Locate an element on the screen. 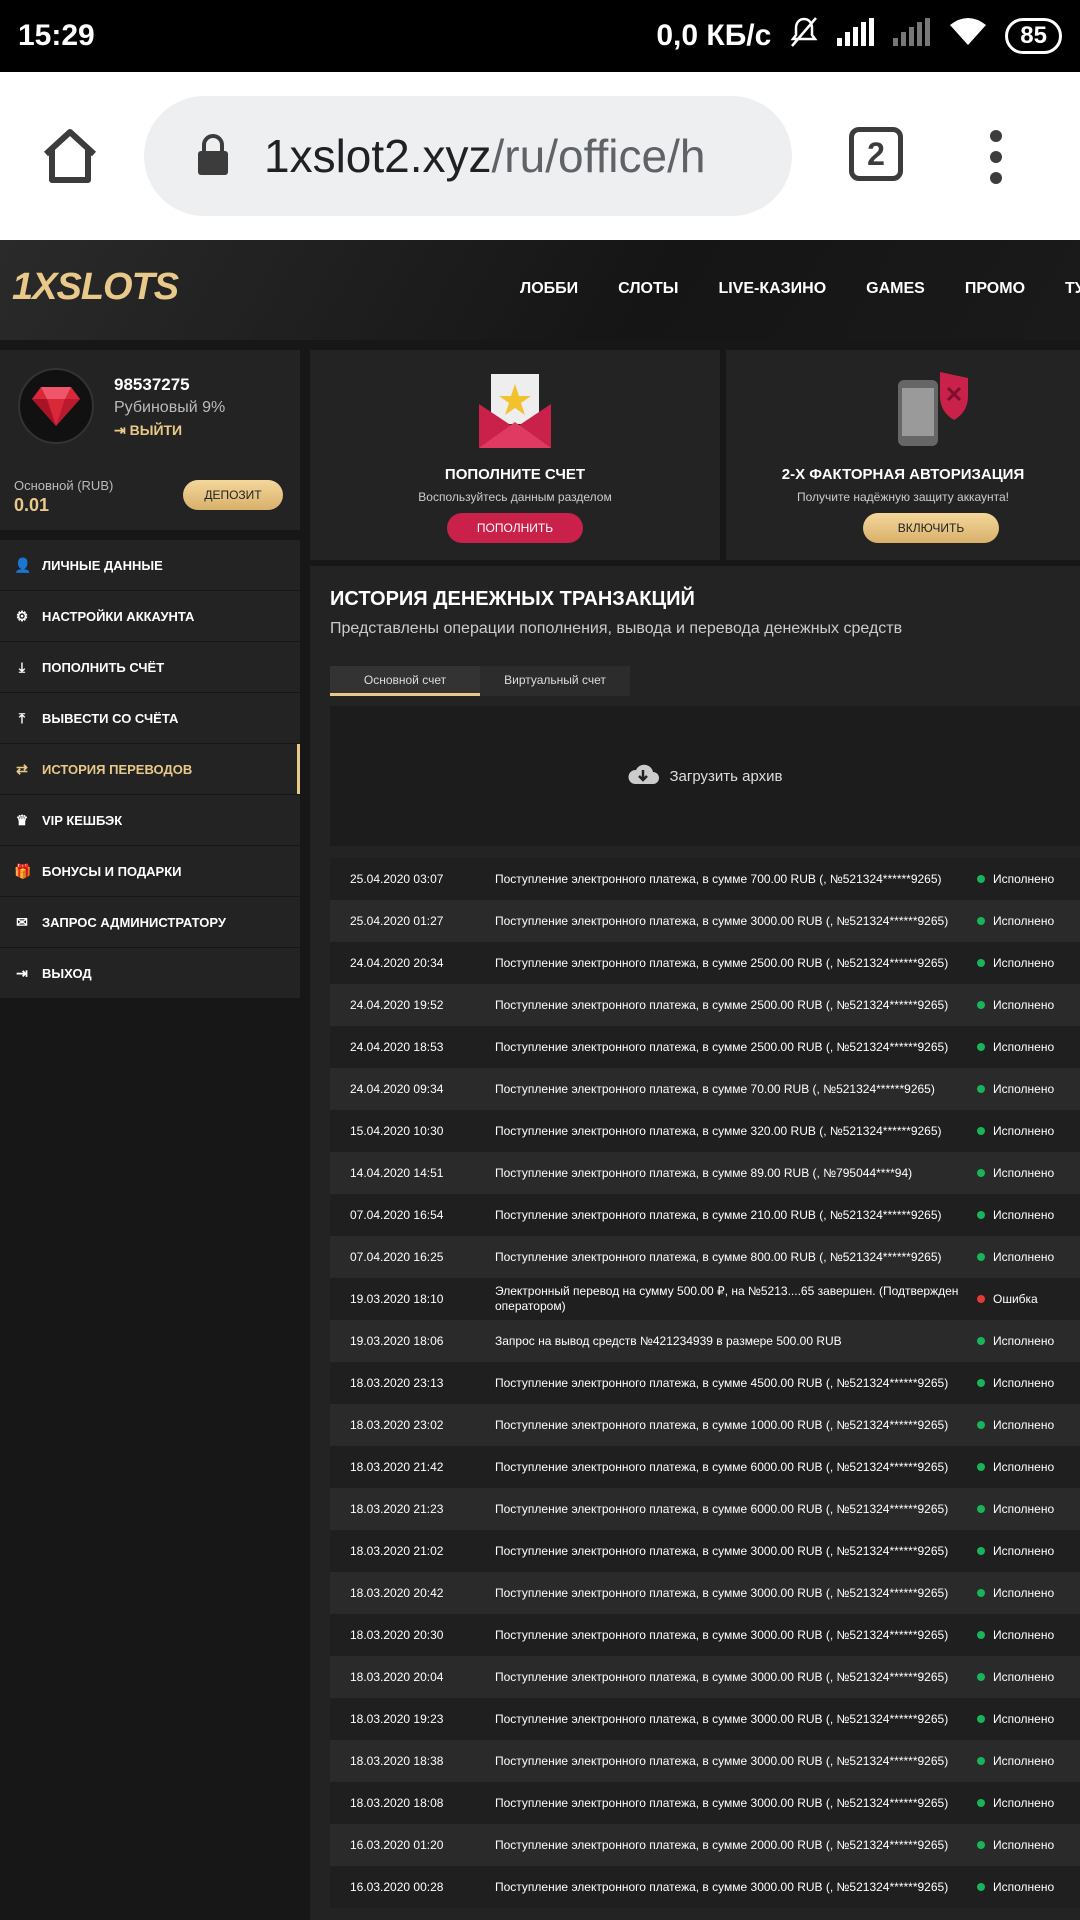 The image size is (1080, 1920). transaction-date: 25.04.2020 03:07 is located at coordinates (397, 879).